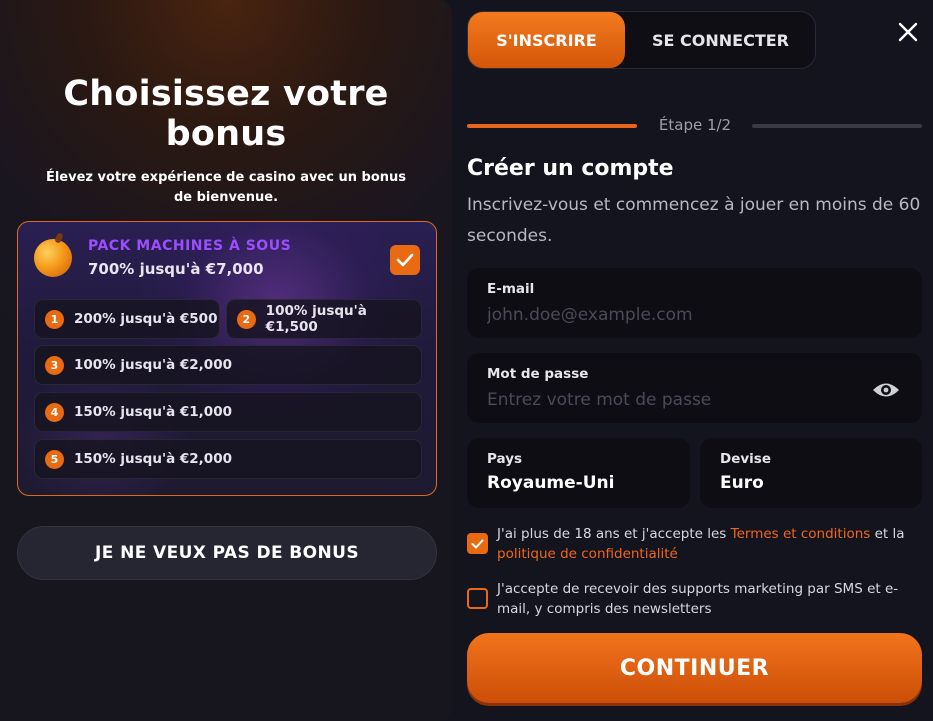  Describe the element at coordinates (227, 553) in the screenshot. I see `no-bonus-button: JE NE VEUX PAS DE BONUS` at that location.